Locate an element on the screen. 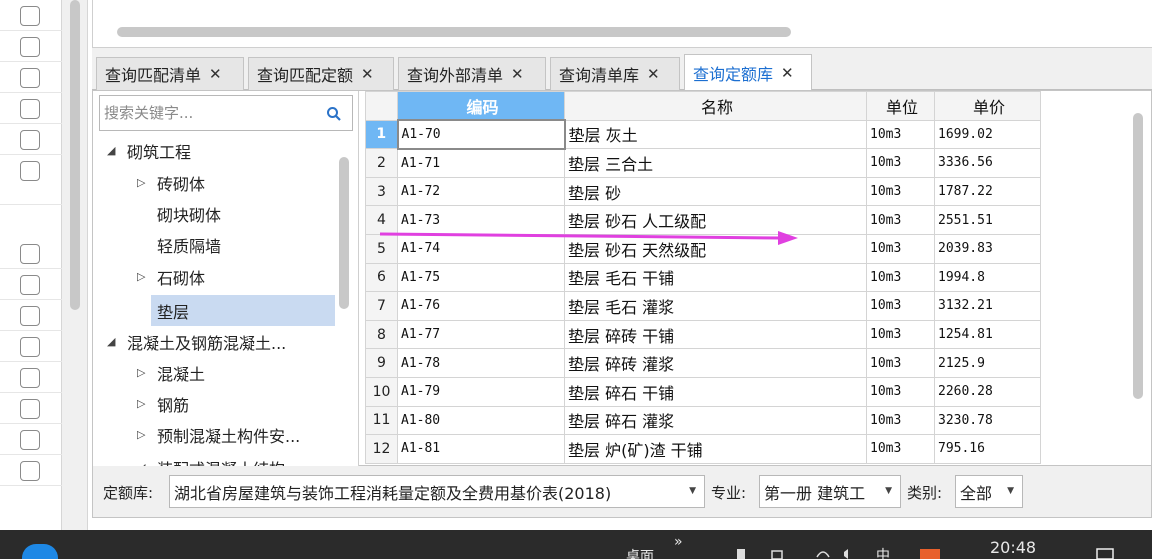 The image size is (1152, 559). tree-node-light-partition: 轻质隔墙 is located at coordinates (189, 244).